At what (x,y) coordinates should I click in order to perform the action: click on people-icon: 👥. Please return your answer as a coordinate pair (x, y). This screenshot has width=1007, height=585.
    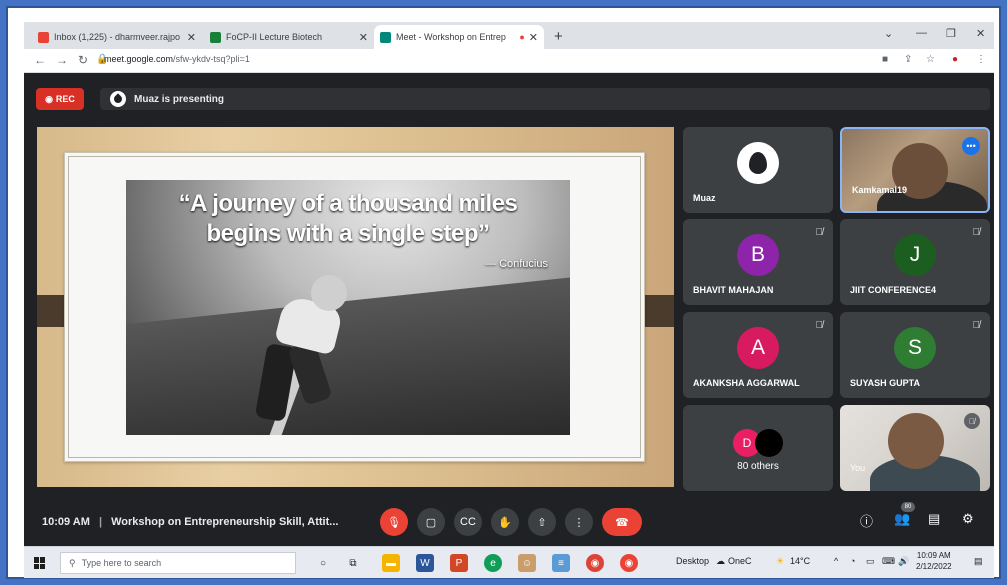
    Looking at the image, I should click on (902, 519).